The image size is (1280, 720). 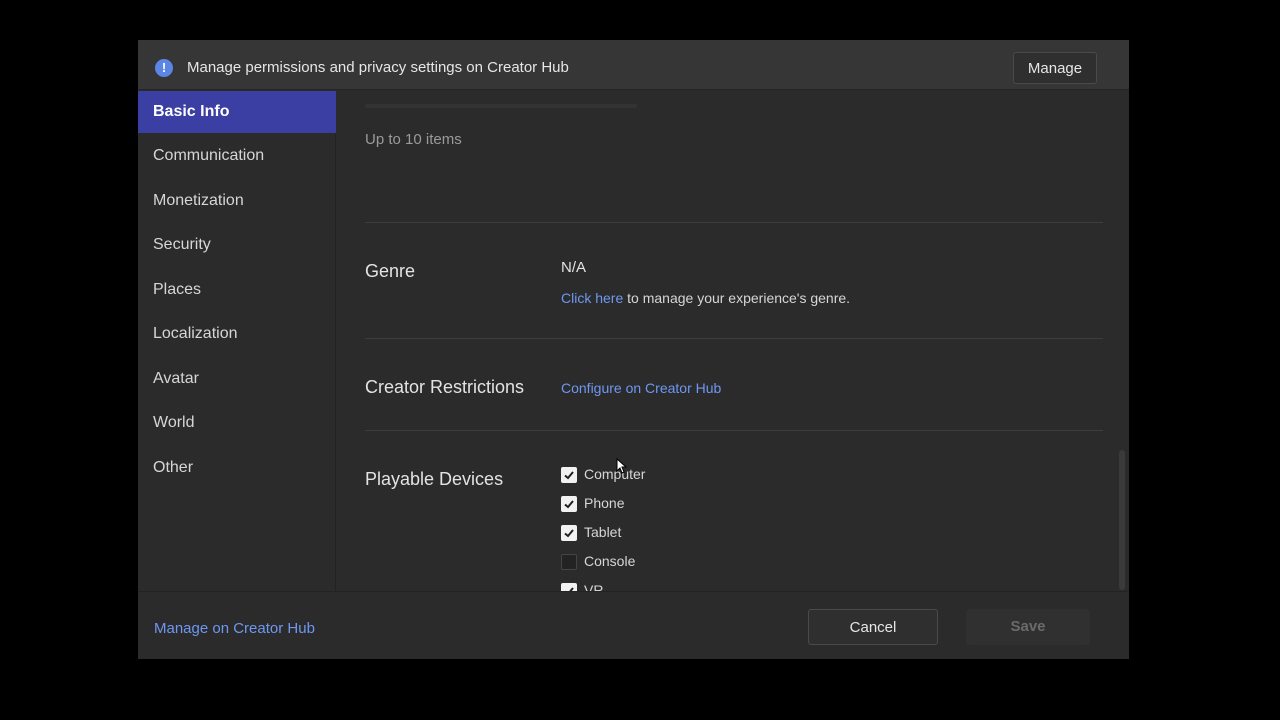 I want to click on mouse-cursor-icon, so click(x=622, y=466).